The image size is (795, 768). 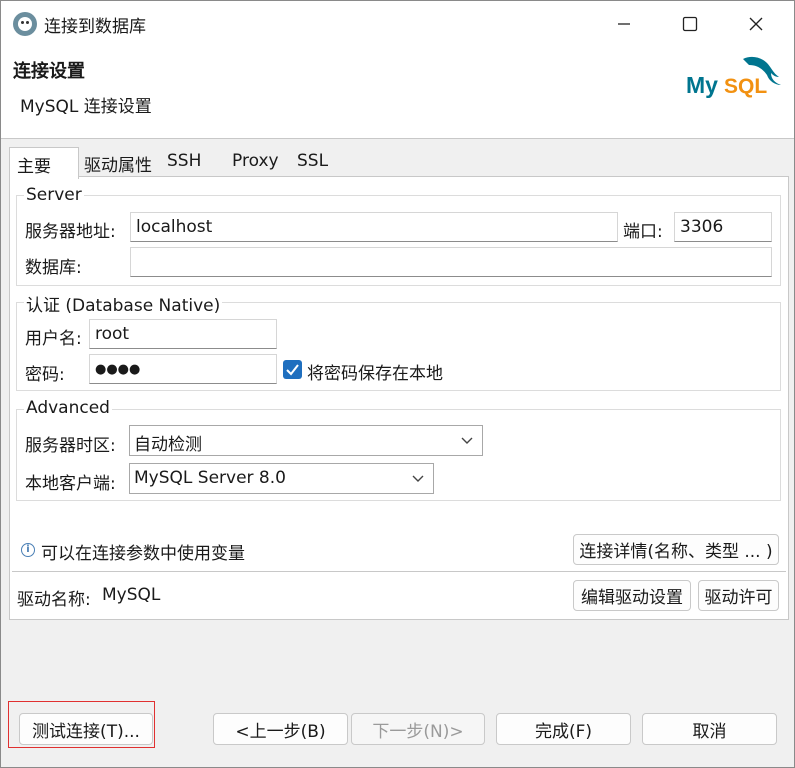 What do you see at coordinates (632, 595) in the screenshot?
I see `edit-driver-button: 编辑驱动设置` at bounding box center [632, 595].